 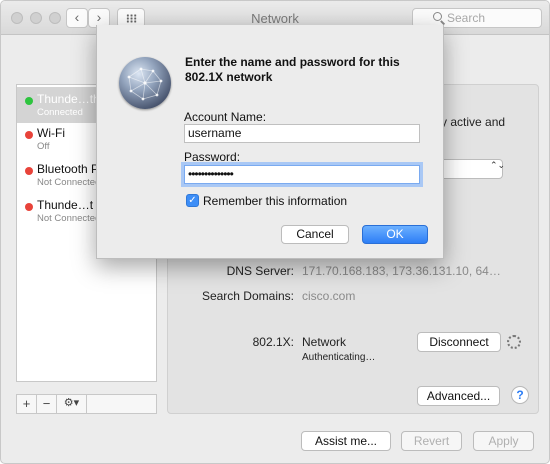 I want to click on ok-button: OK, so click(x=395, y=234).